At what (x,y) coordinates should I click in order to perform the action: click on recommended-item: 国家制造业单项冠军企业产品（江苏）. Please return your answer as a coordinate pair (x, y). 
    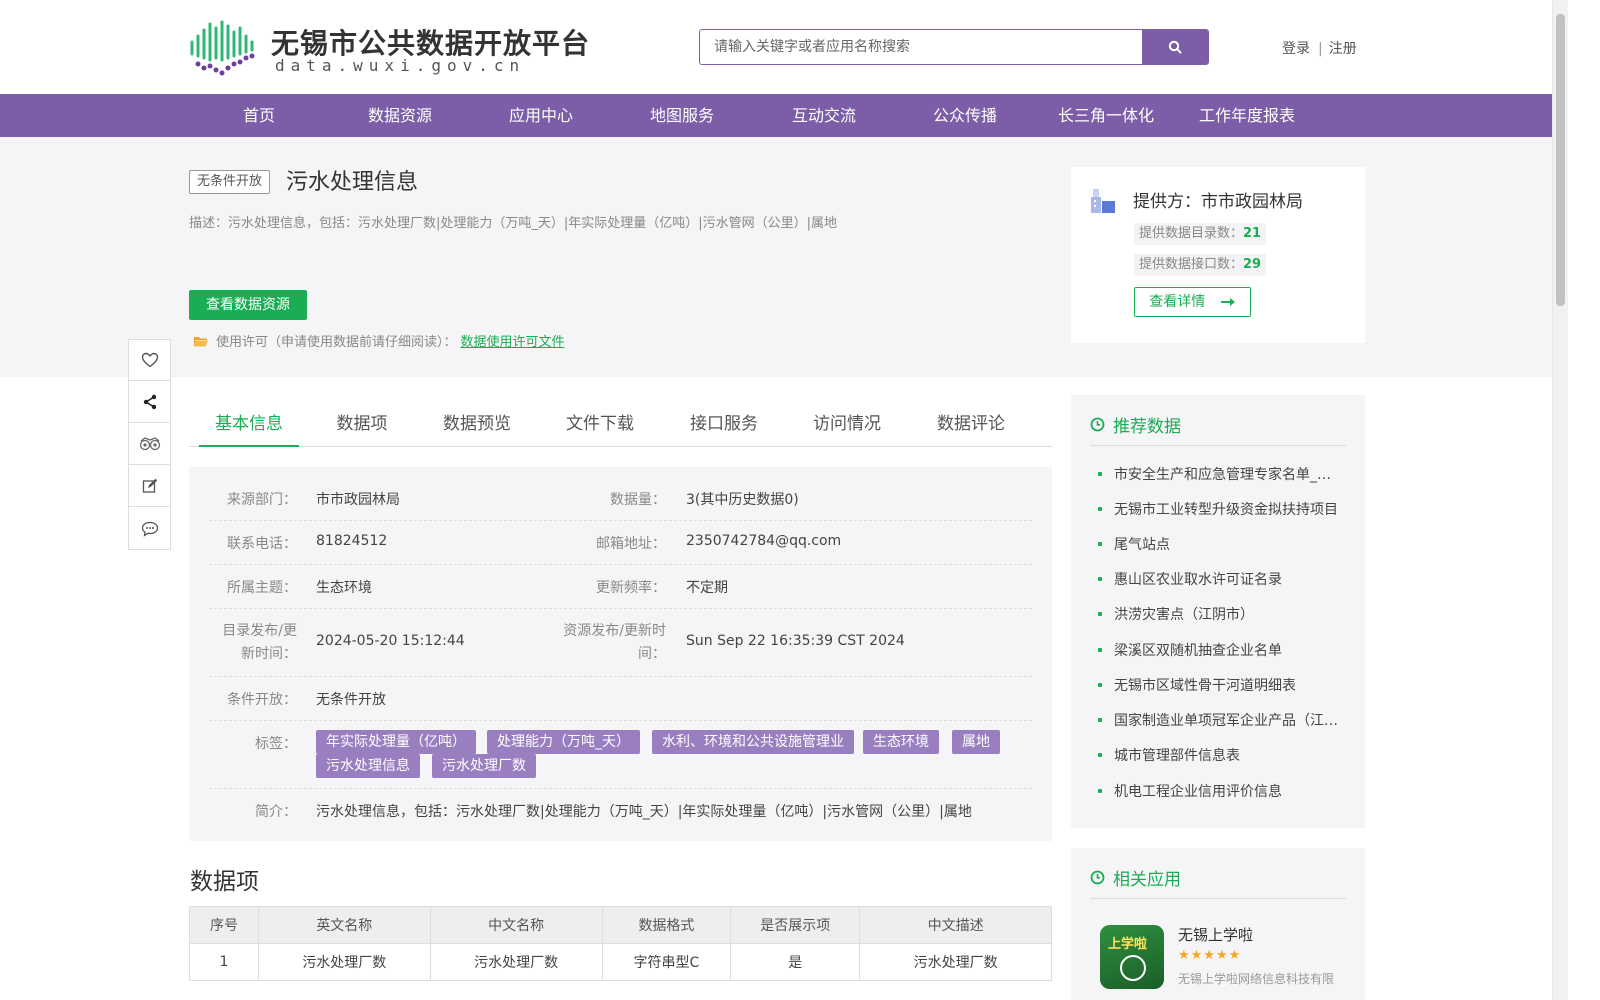
    Looking at the image, I should click on (1220, 720).